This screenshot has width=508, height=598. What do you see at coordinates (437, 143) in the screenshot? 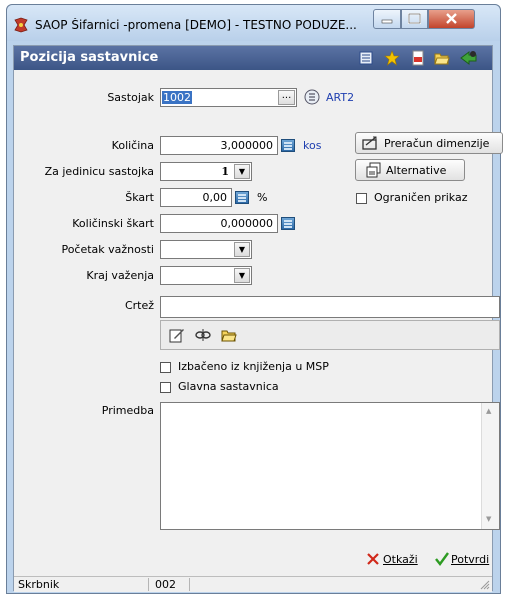
I see `preracun-label: Preračun dimenzije` at bounding box center [437, 143].